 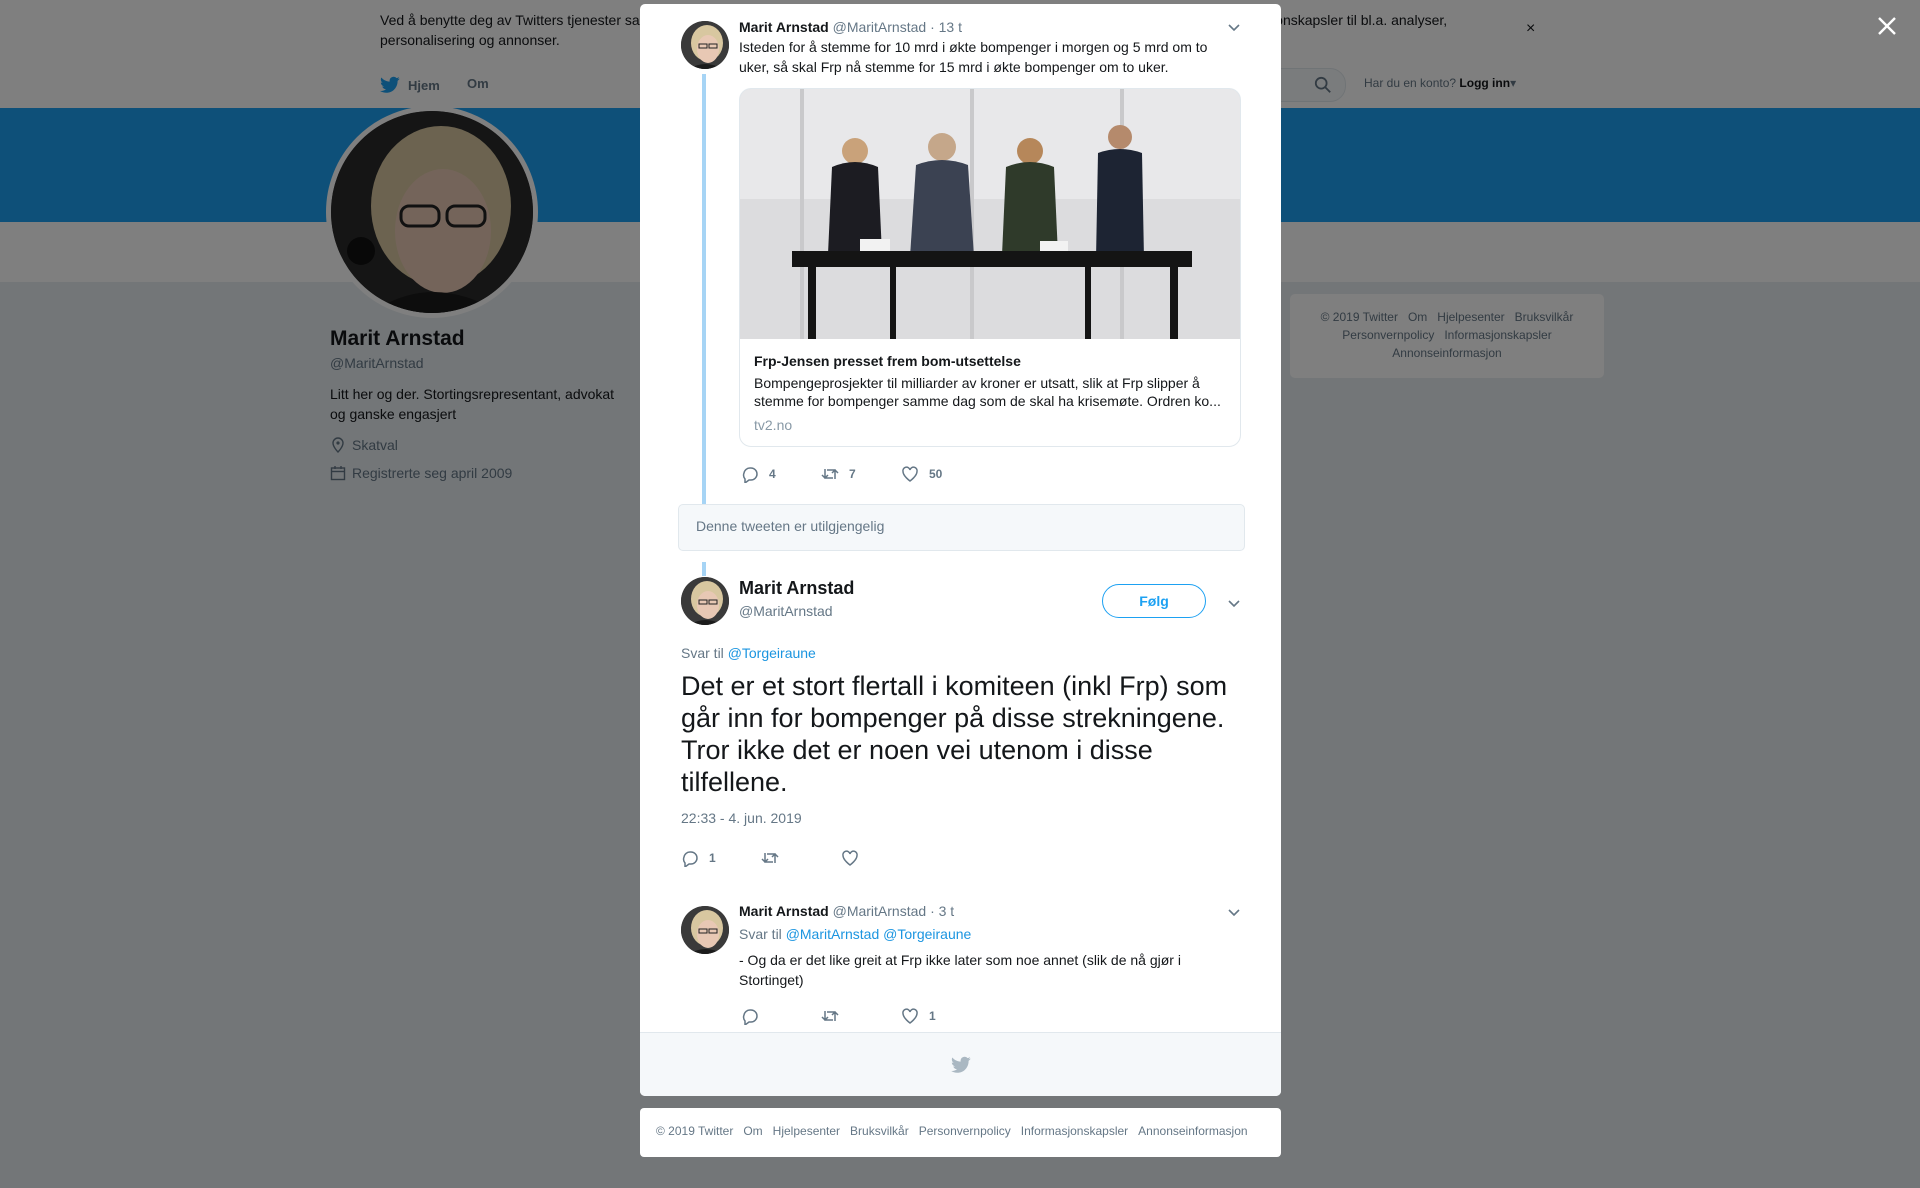 I want to click on card-image, so click(x=990, y=214).